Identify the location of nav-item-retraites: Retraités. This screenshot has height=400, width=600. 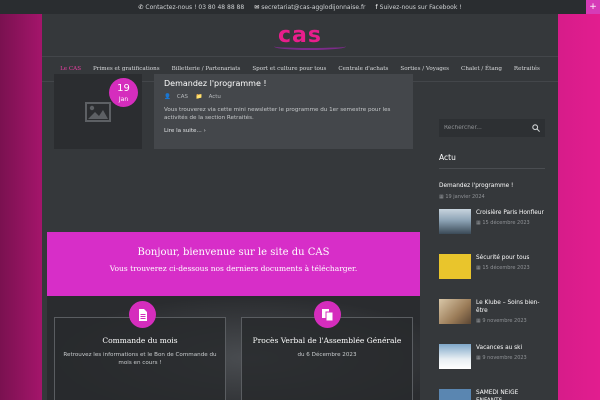
(527, 69).